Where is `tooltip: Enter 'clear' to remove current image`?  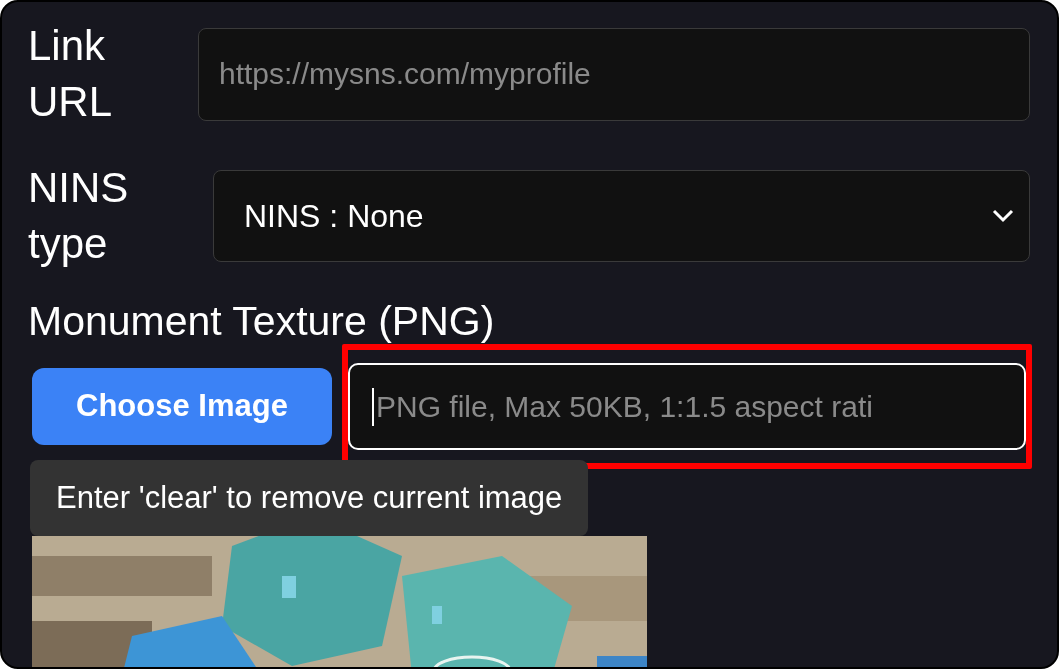 tooltip: Enter 'clear' to remove current image is located at coordinates (309, 498).